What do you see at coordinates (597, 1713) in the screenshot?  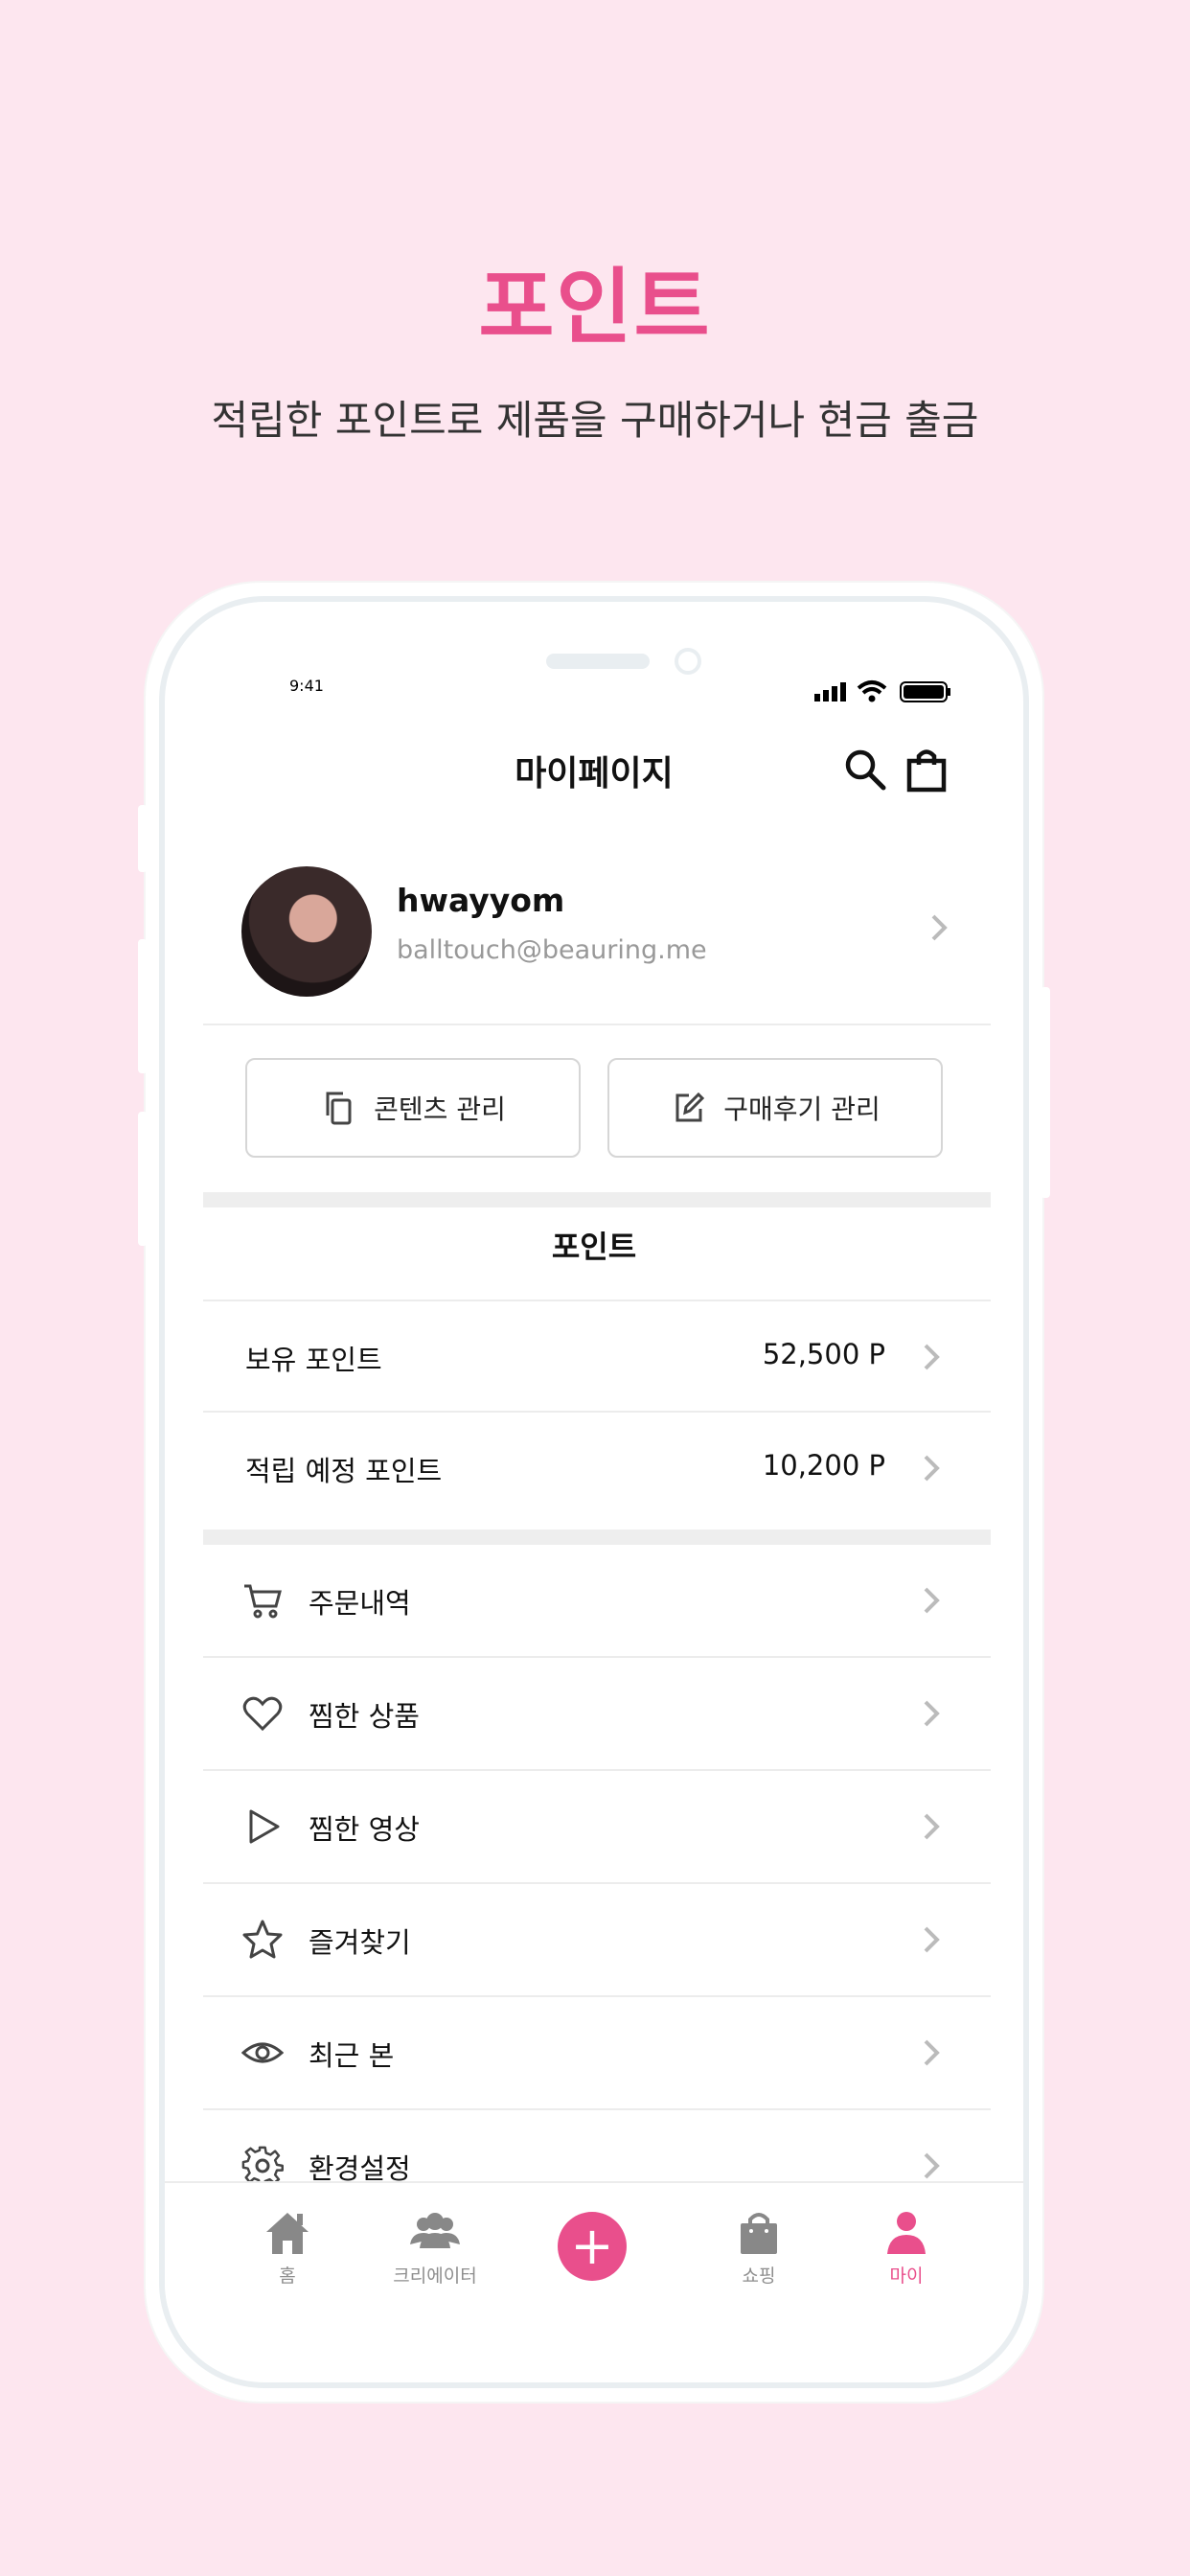 I see `menu-item-wish-products: 찜한 상품` at bounding box center [597, 1713].